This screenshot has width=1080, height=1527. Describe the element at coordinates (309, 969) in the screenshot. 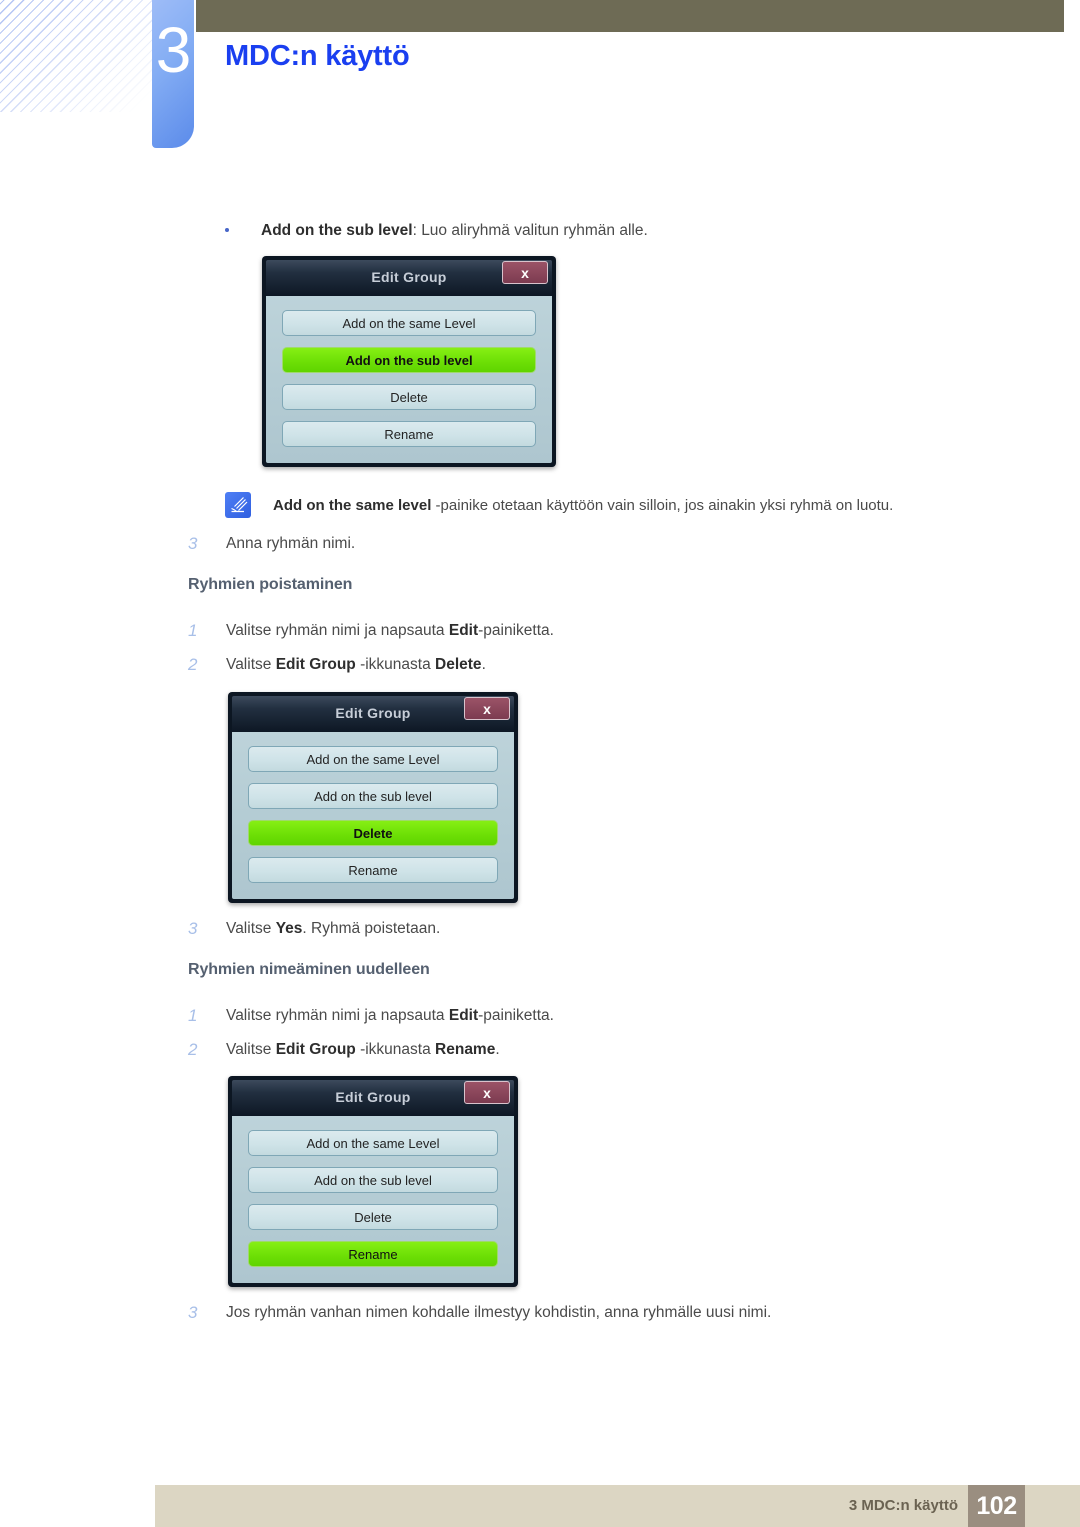

I see `section-heading-rename-groups: Ryhmien nimeäminen uudelleen` at that location.